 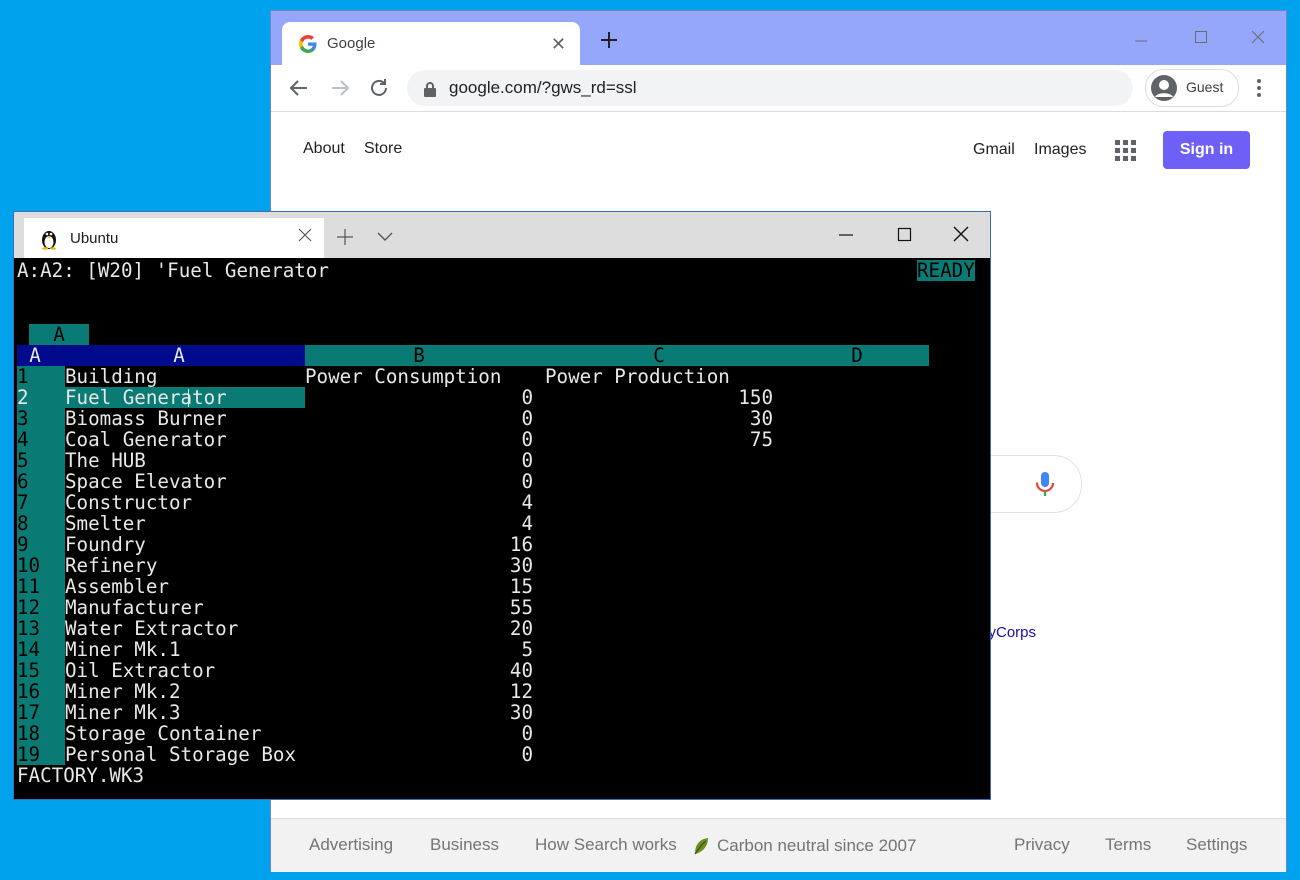 I want to click on cell-building: Coal Generator, so click(x=146, y=439).